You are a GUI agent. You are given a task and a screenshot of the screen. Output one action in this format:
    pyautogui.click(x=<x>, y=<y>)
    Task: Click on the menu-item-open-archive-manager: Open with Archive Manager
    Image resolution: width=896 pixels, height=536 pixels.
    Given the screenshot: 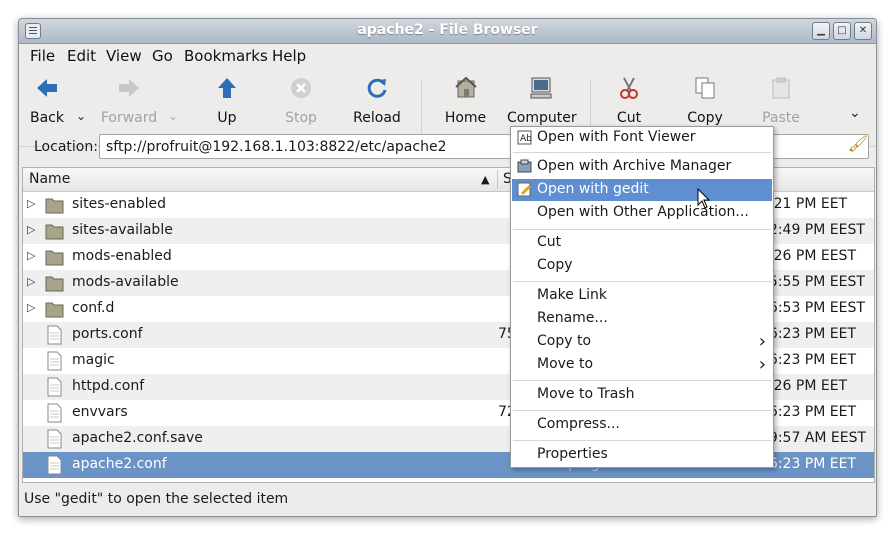 What is the action you would take?
    pyautogui.click(x=642, y=167)
    